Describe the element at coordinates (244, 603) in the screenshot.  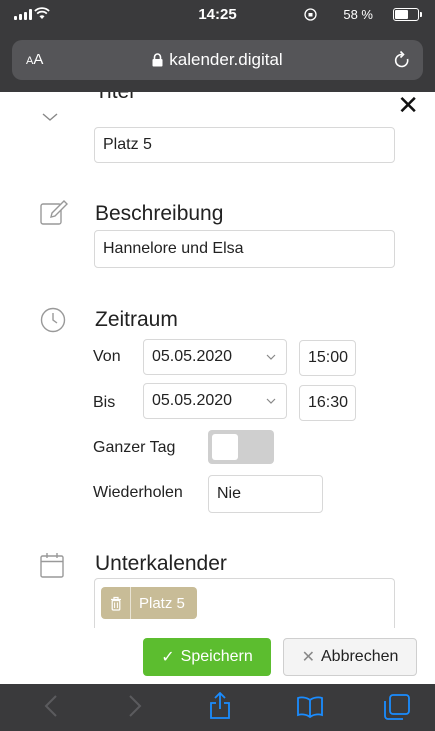
I see `subcalendar-selector: Platz 5` at that location.